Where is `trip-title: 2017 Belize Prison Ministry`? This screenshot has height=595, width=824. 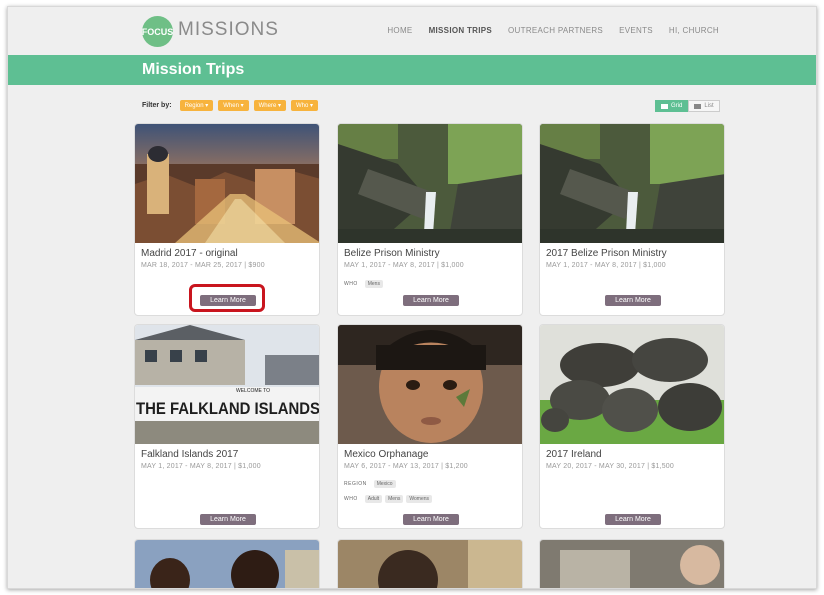 trip-title: 2017 Belize Prison Ministry is located at coordinates (606, 253).